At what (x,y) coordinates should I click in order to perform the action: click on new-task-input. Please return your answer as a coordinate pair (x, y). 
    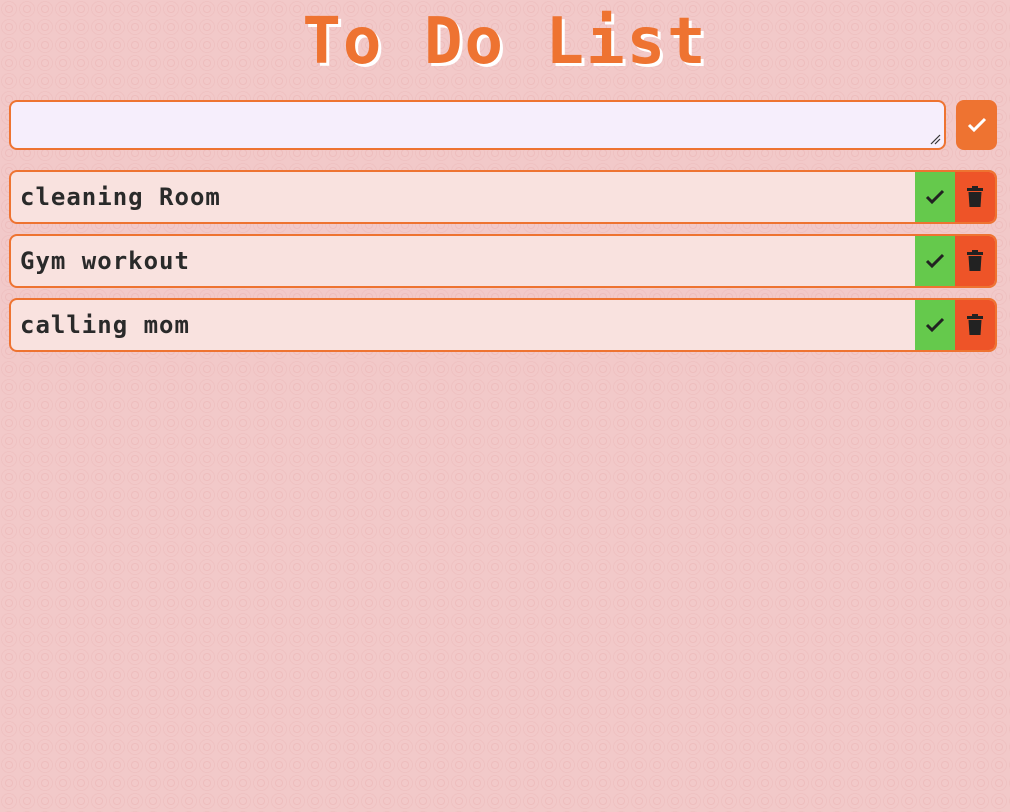
    Looking at the image, I should click on (477, 125).